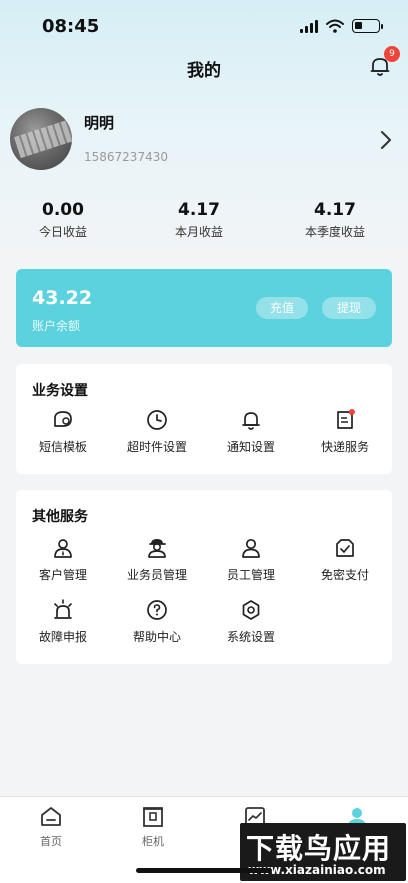 The width and height of the screenshot is (408, 883). What do you see at coordinates (349, 308) in the screenshot?
I see `withdraw-button: 提现` at bounding box center [349, 308].